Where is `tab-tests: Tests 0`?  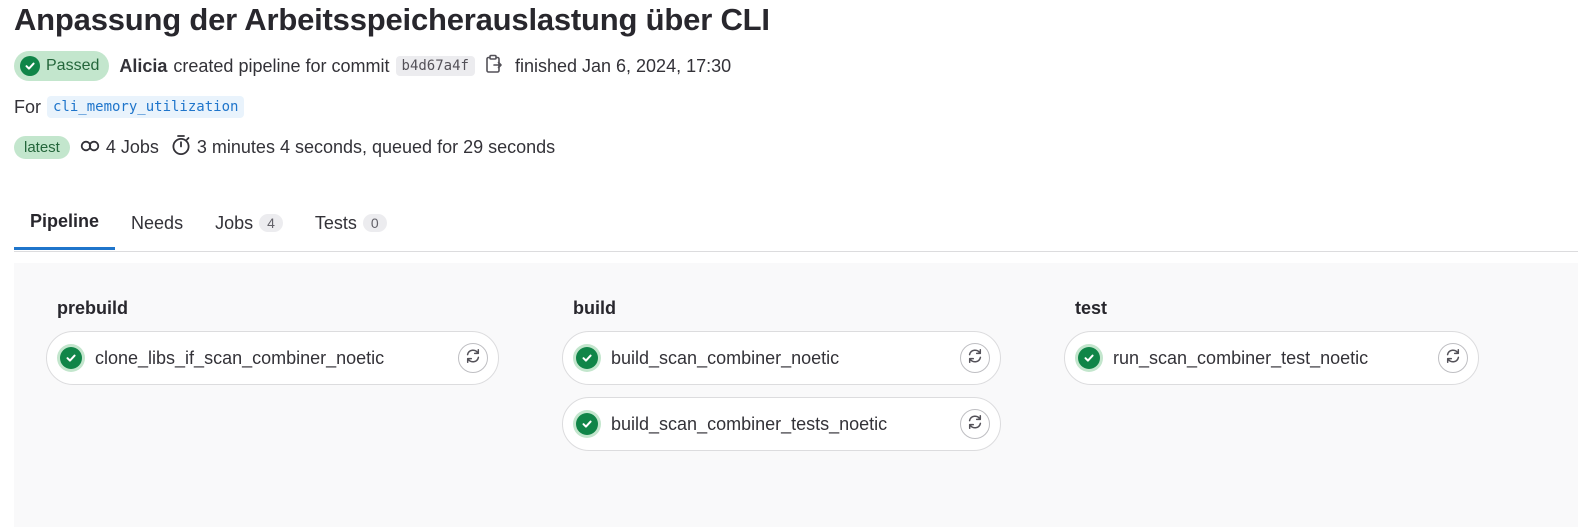
tab-tests: Tests 0 is located at coordinates (351, 223).